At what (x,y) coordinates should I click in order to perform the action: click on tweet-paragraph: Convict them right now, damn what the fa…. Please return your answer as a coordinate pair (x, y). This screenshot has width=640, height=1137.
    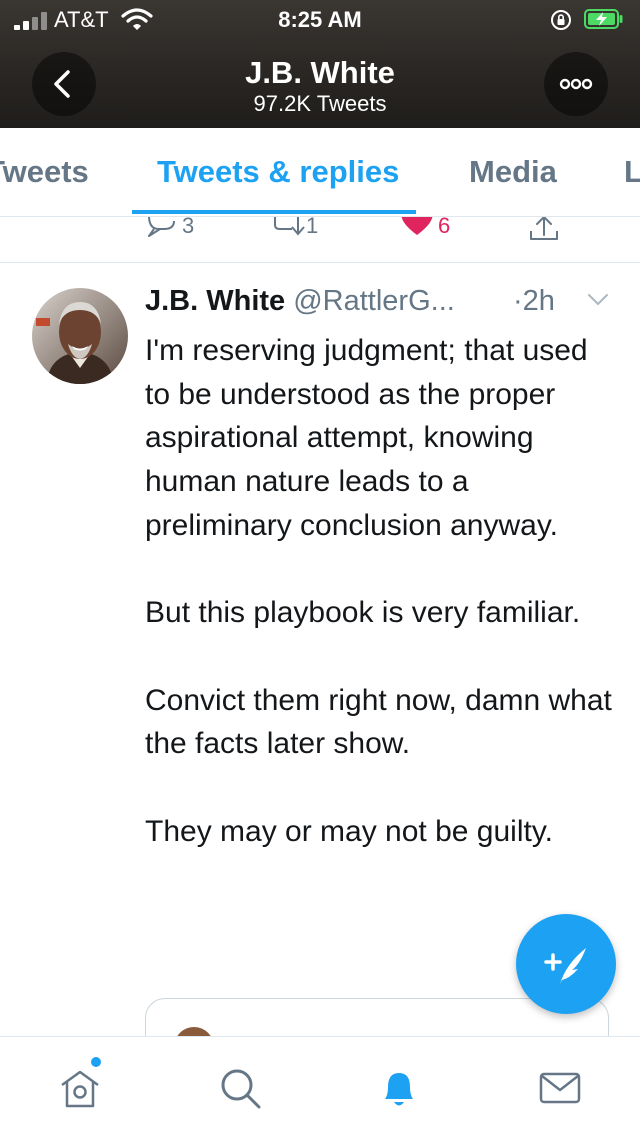
    Looking at the image, I should click on (378, 722).